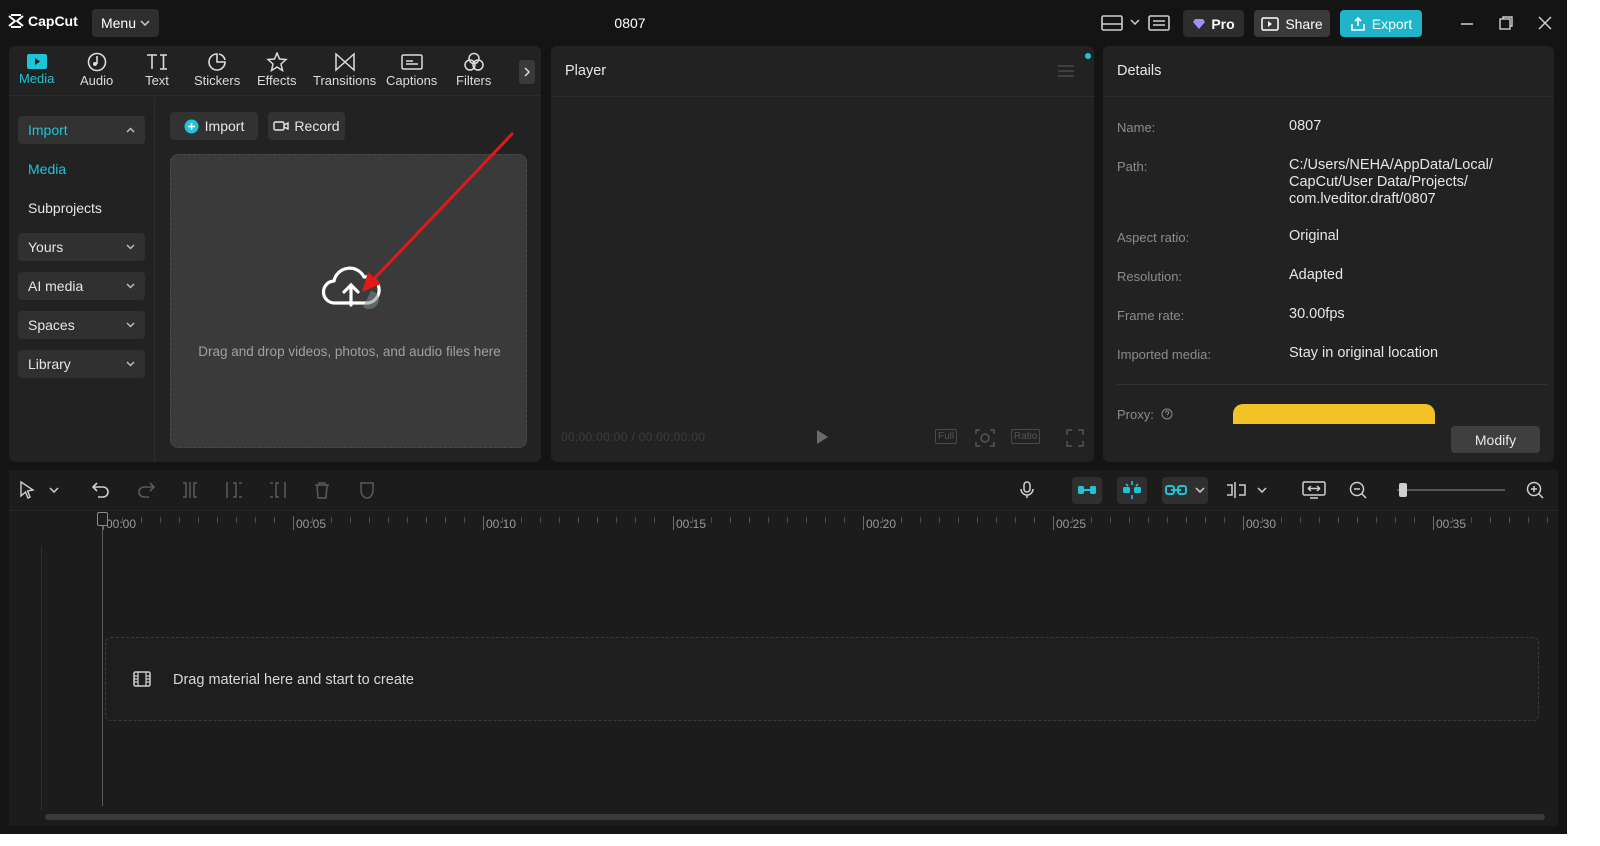 This screenshot has height=846, width=1600. Describe the element at coordinates (191, 126) in the screenshot. I see `plus-circle-icon` at that location.